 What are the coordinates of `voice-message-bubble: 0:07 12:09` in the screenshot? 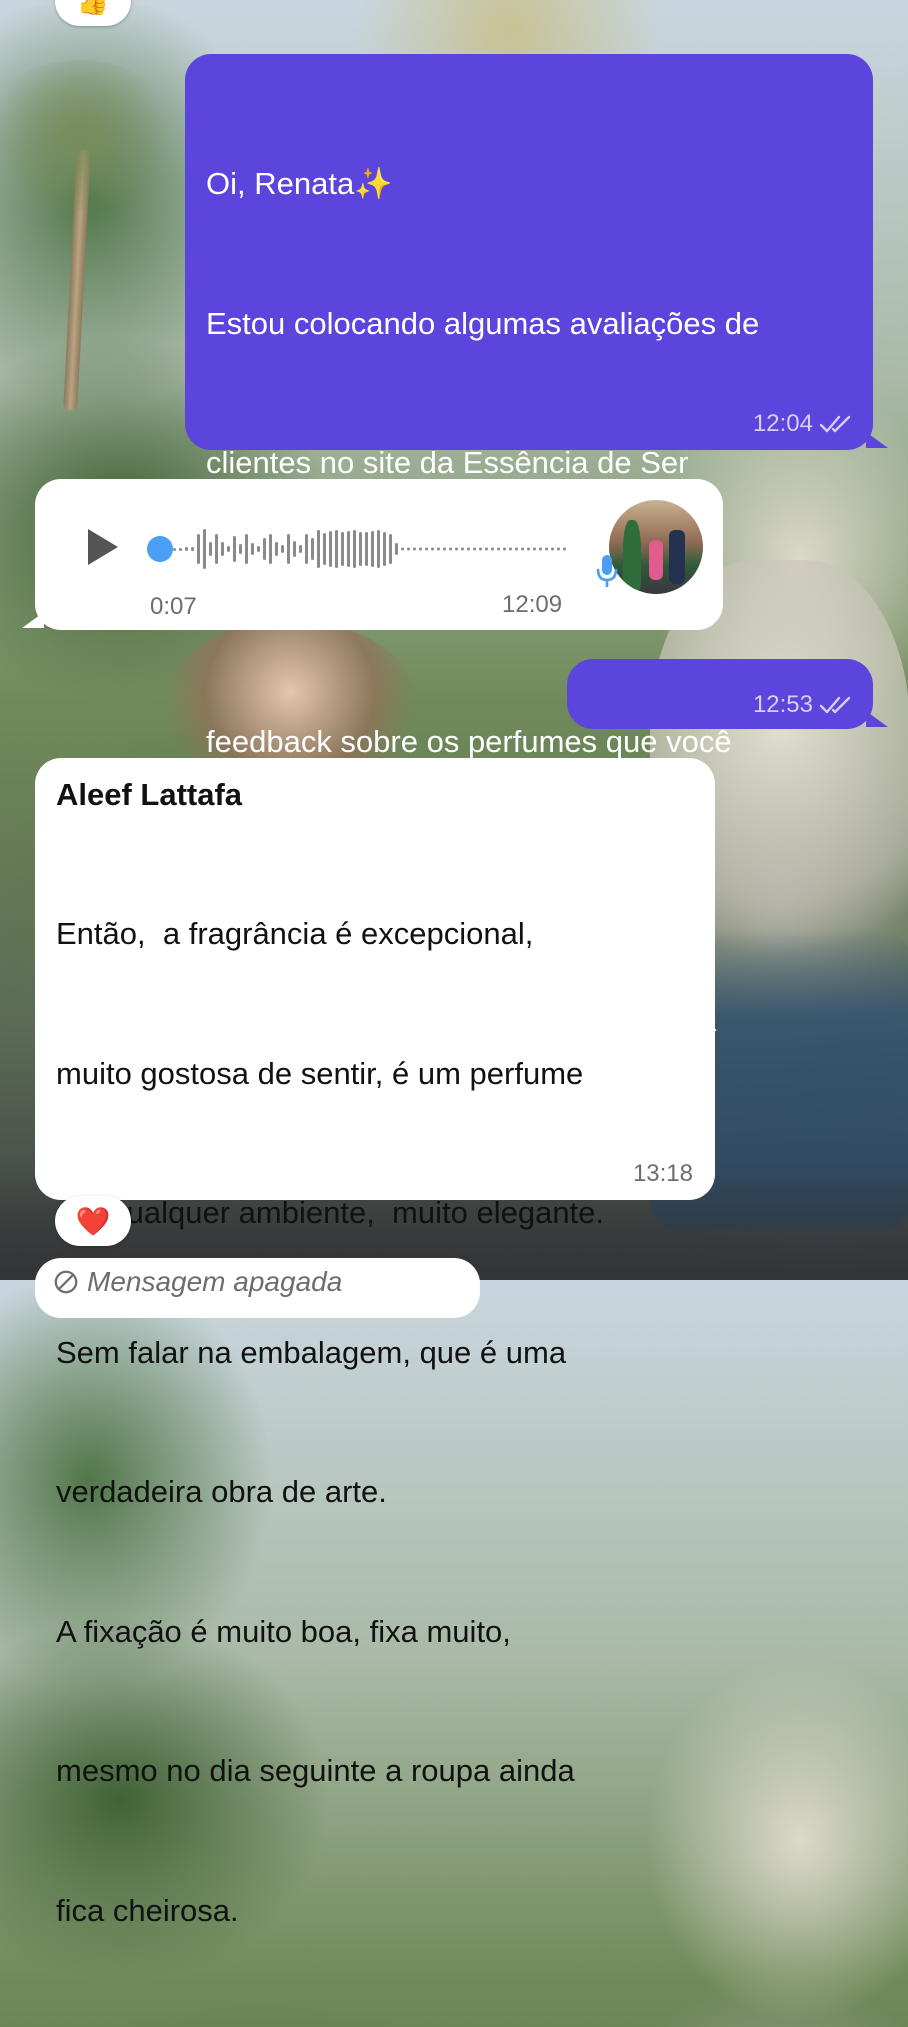 It's located at (379, 554).